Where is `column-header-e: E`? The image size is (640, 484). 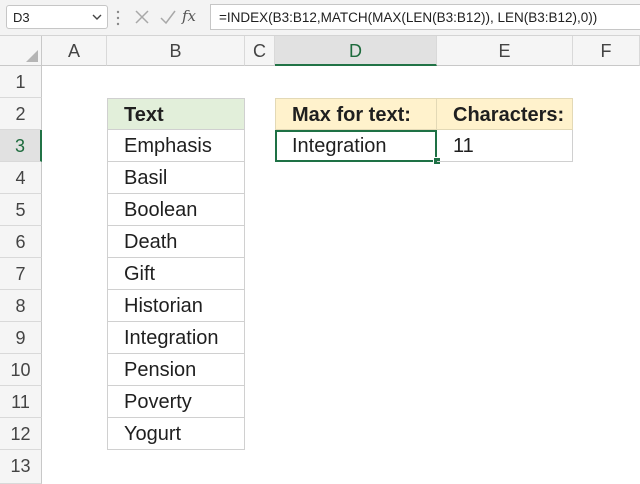
column-header-e: E is located at coordinates (505, 51).